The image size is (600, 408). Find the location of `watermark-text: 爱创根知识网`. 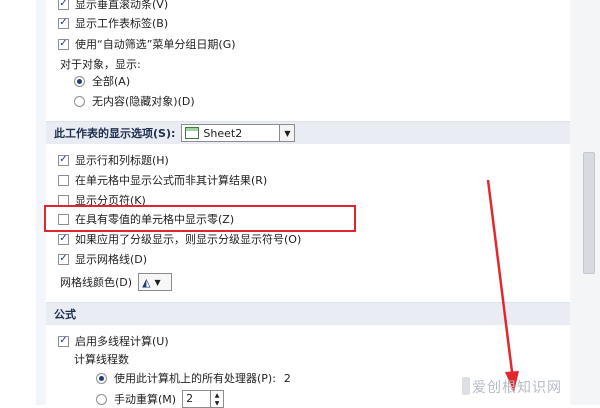

watermark-text: 爱创根知识网 is located at coordinates (517, 388).